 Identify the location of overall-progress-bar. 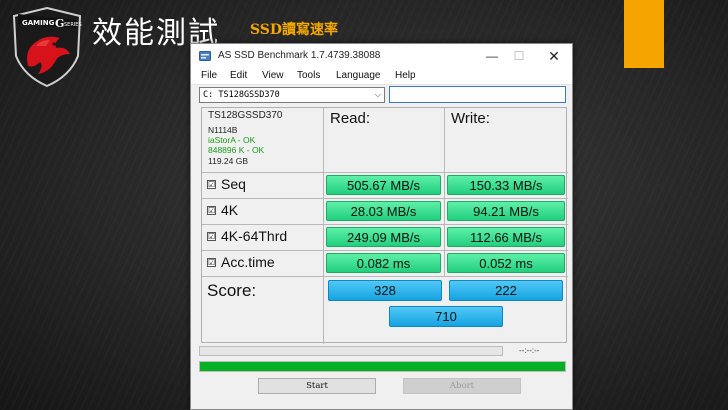
(382, 366).